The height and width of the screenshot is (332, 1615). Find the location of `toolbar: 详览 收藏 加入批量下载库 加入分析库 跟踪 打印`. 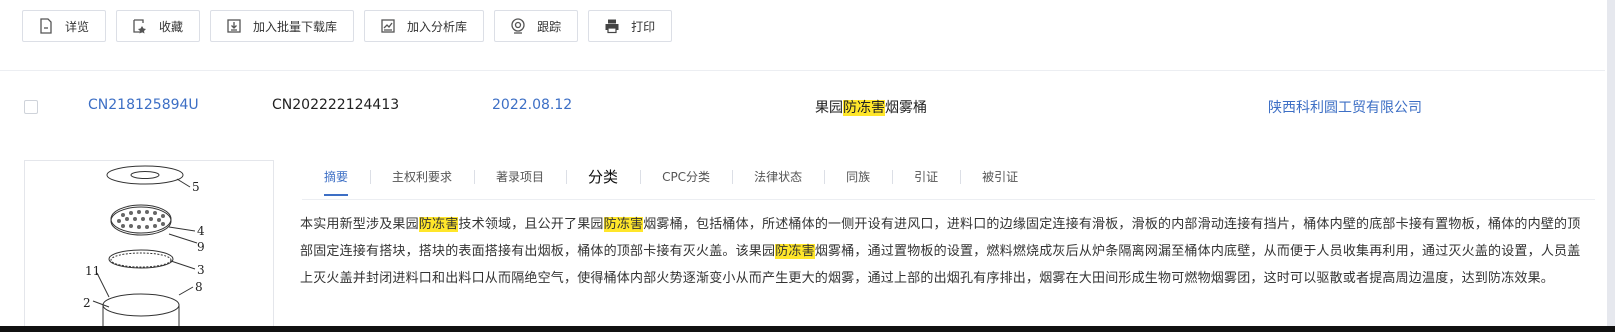

toolbar: 详览 收藏 加入批量下载库 加入分析库 跟踪 打印 is located at coordinates (347, 27).